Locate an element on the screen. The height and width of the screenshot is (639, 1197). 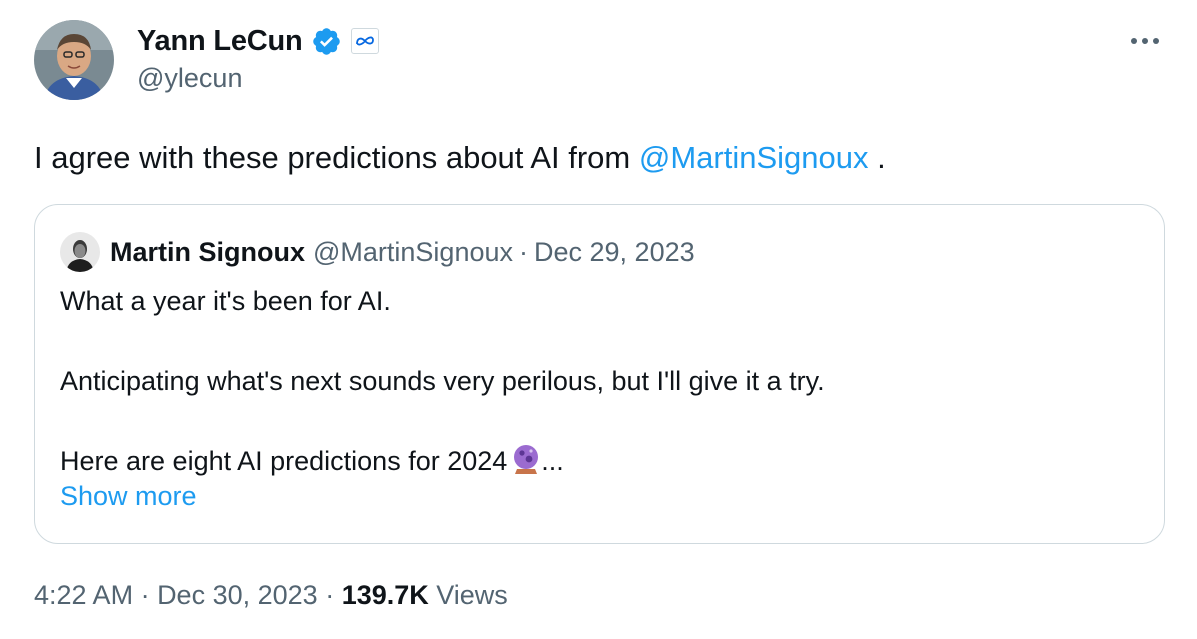
author-info: Yann LeCun @ylecun is located at coordinates (258, 58).